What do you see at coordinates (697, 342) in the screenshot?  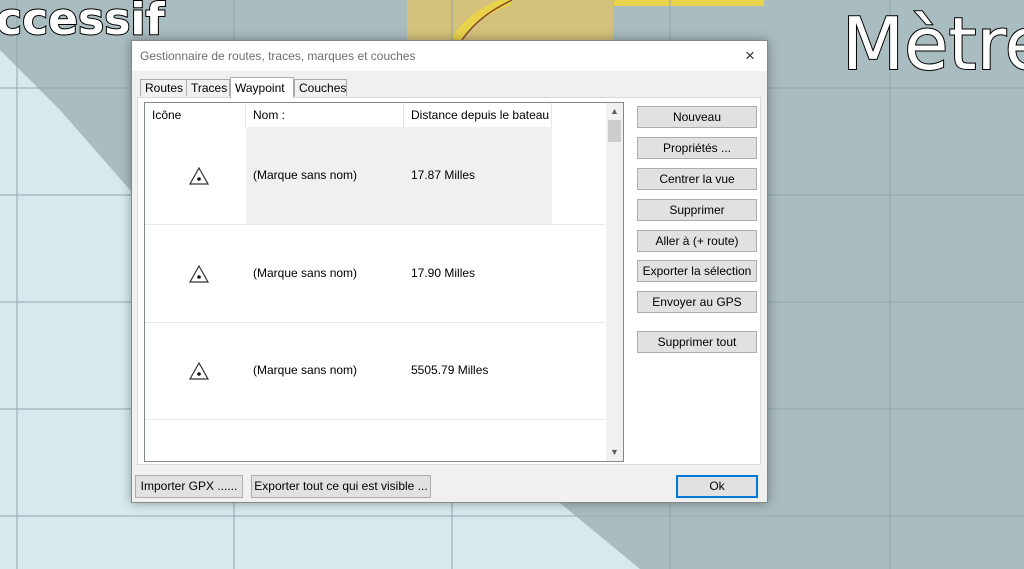 I see `delete-all-button: Supprimer tout` at bounding box center [697, 342].